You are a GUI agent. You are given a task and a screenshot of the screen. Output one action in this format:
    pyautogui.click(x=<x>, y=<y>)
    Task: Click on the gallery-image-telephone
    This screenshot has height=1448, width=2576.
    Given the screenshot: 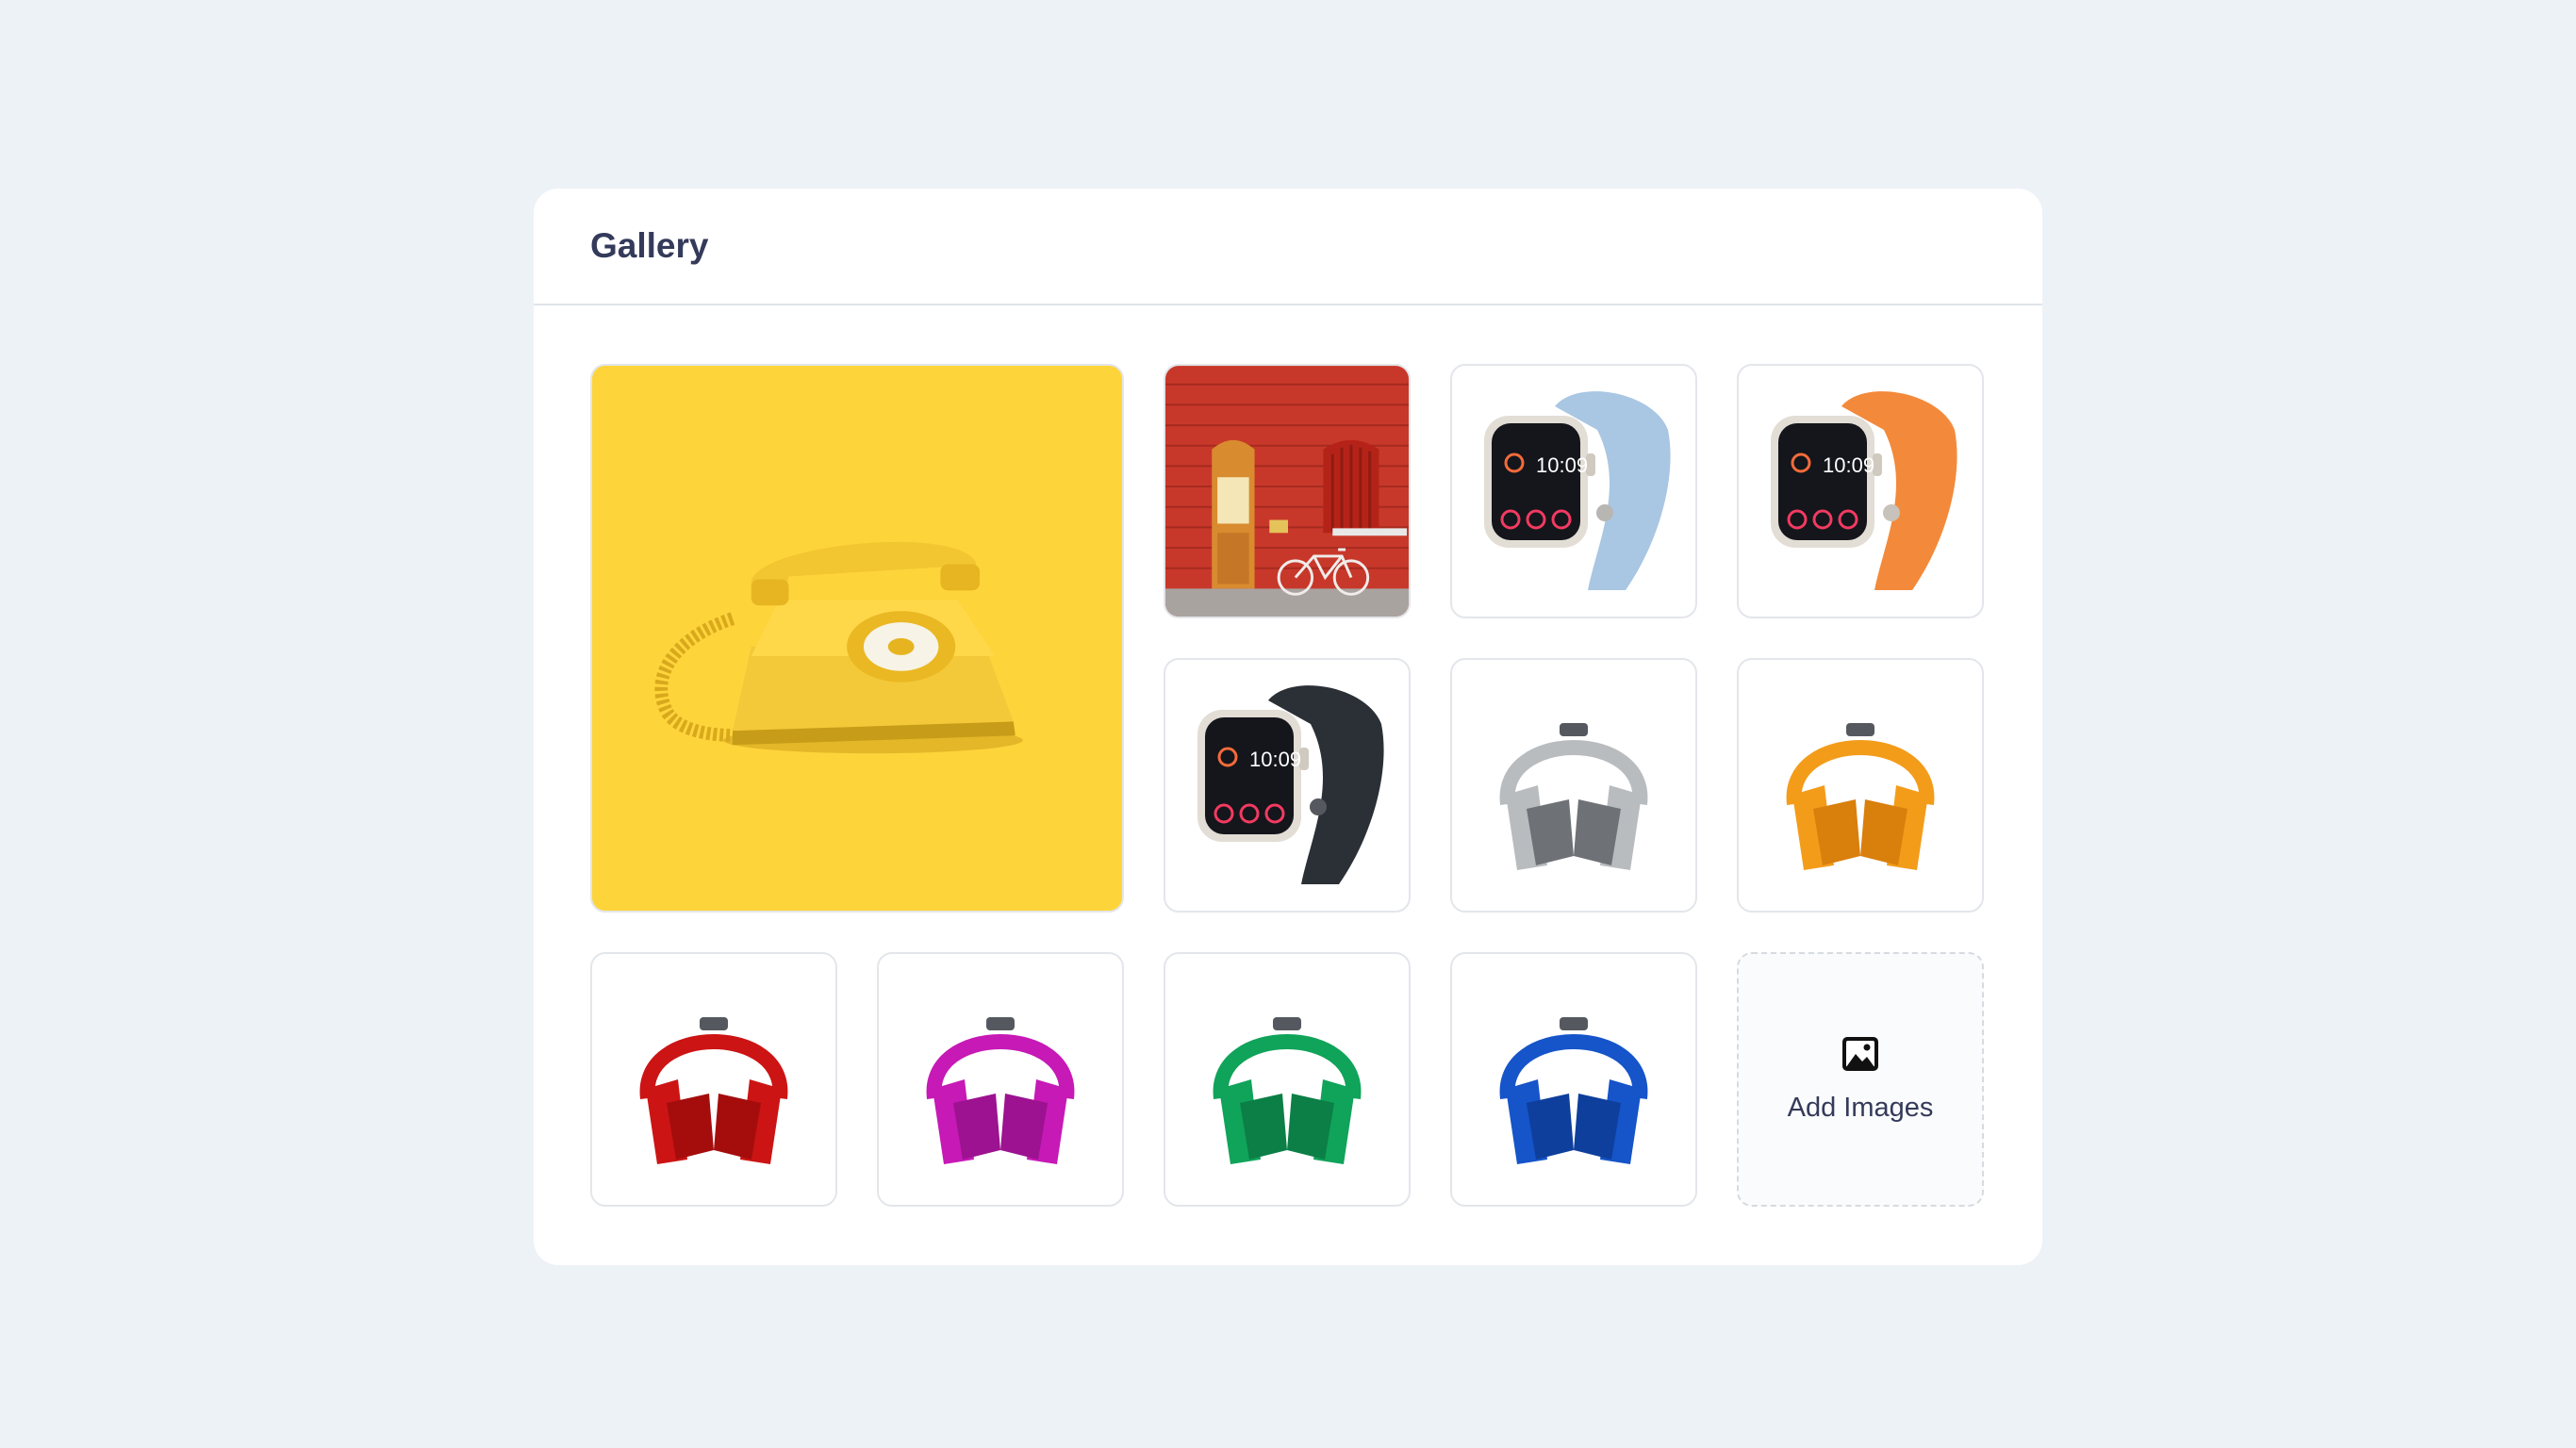 What is the action you would take?
    pyautogui.click(x=857, y=638)
    